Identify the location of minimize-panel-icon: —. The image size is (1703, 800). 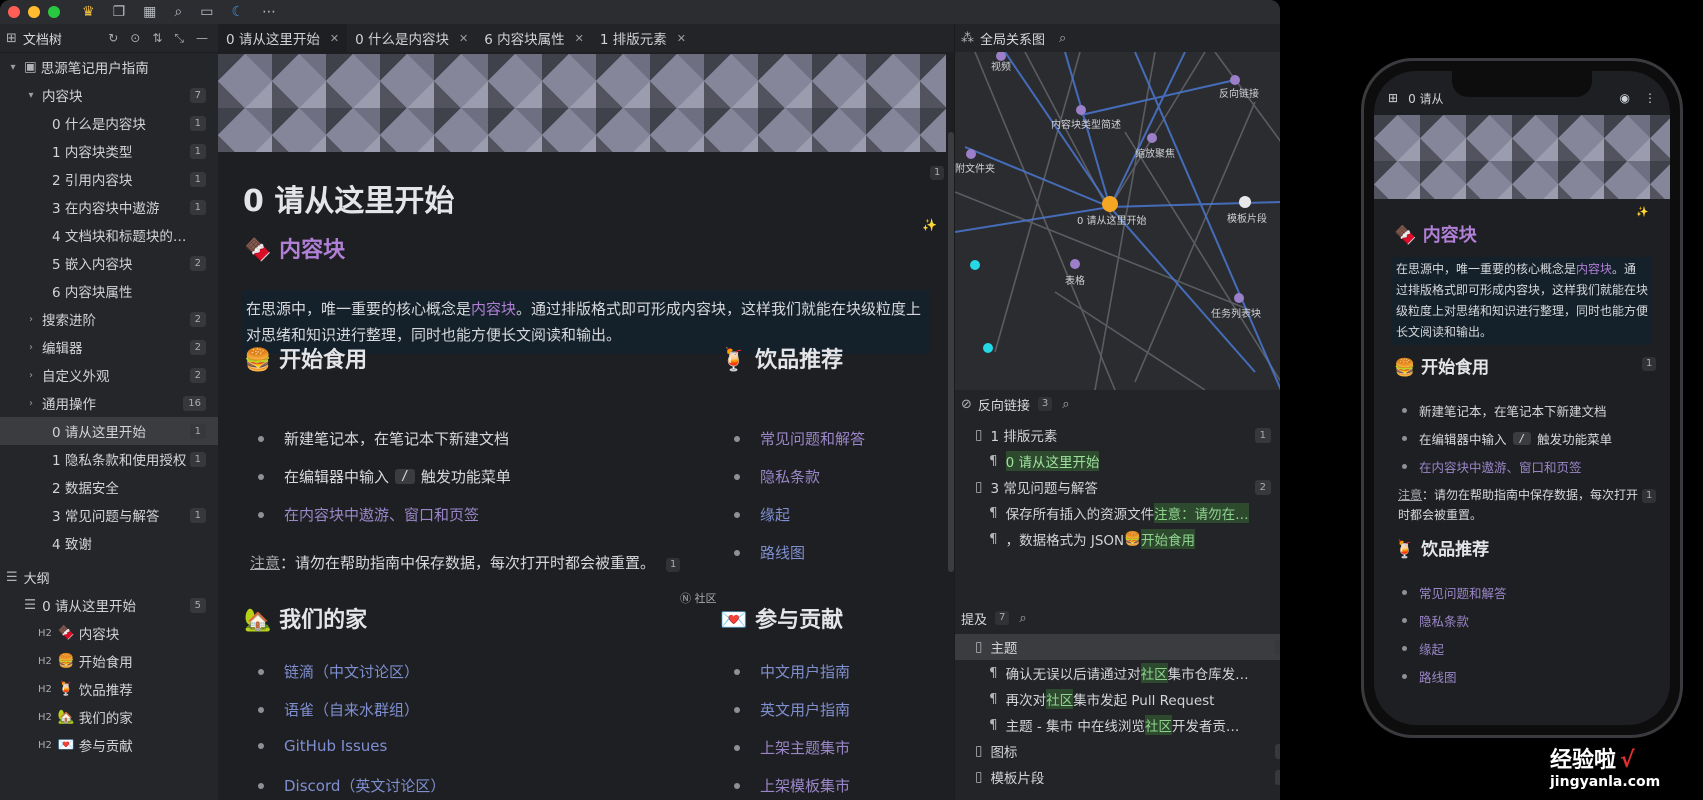
(202, 38).